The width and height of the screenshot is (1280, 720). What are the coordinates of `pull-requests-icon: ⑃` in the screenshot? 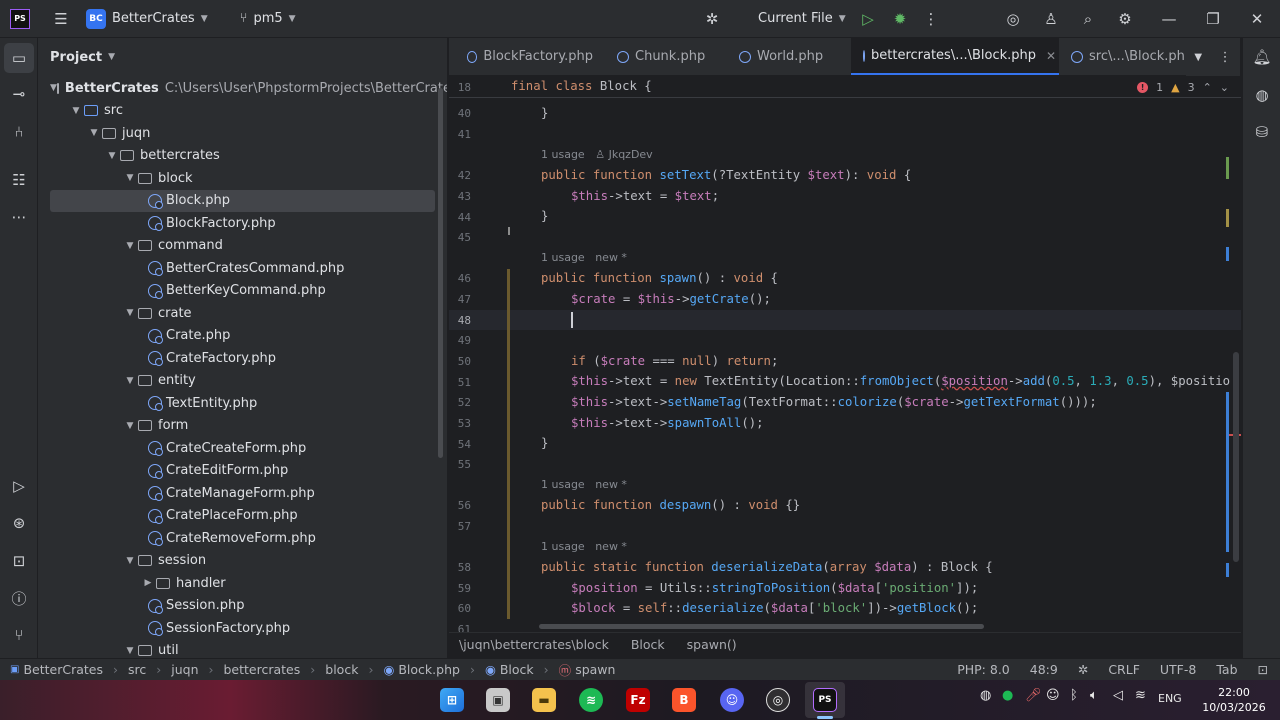 It's located at (19, 132).